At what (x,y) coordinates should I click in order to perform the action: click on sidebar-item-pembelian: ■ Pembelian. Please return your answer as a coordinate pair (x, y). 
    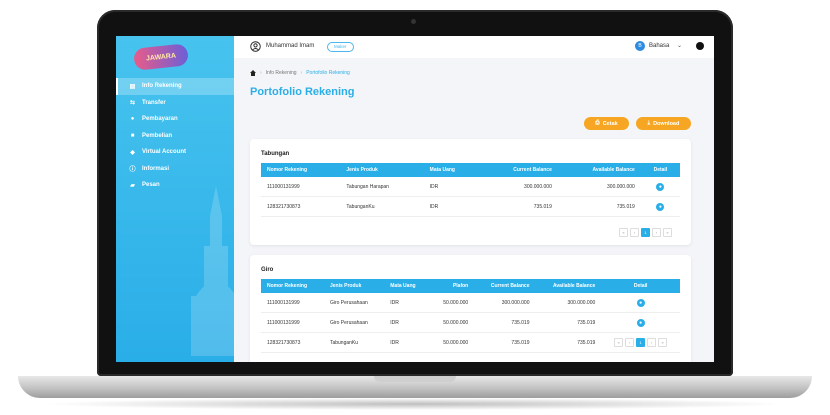
    Looking at the image, I should click on (175, 136).